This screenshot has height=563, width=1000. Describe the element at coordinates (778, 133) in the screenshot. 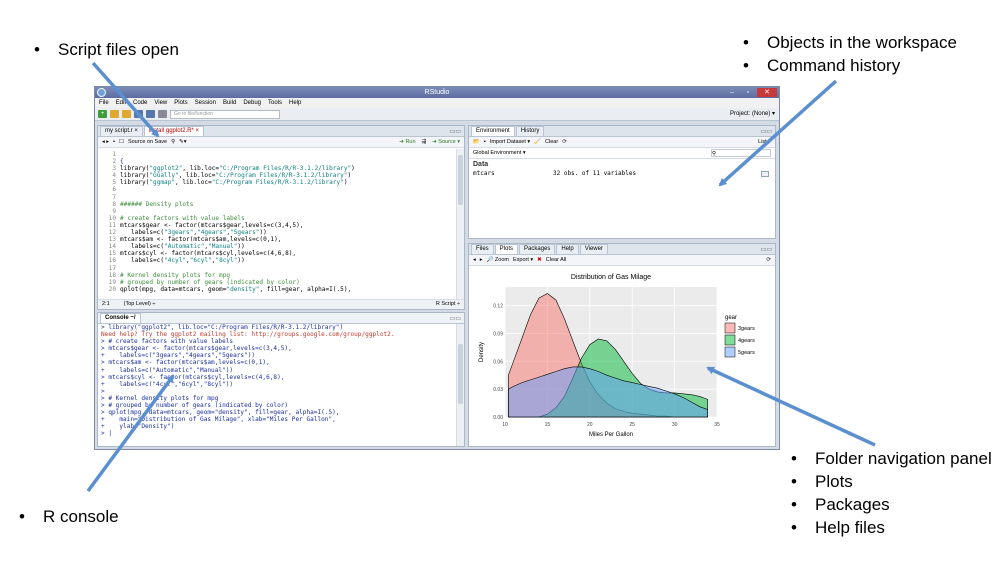

I see `arrow-to-environment` at that location.